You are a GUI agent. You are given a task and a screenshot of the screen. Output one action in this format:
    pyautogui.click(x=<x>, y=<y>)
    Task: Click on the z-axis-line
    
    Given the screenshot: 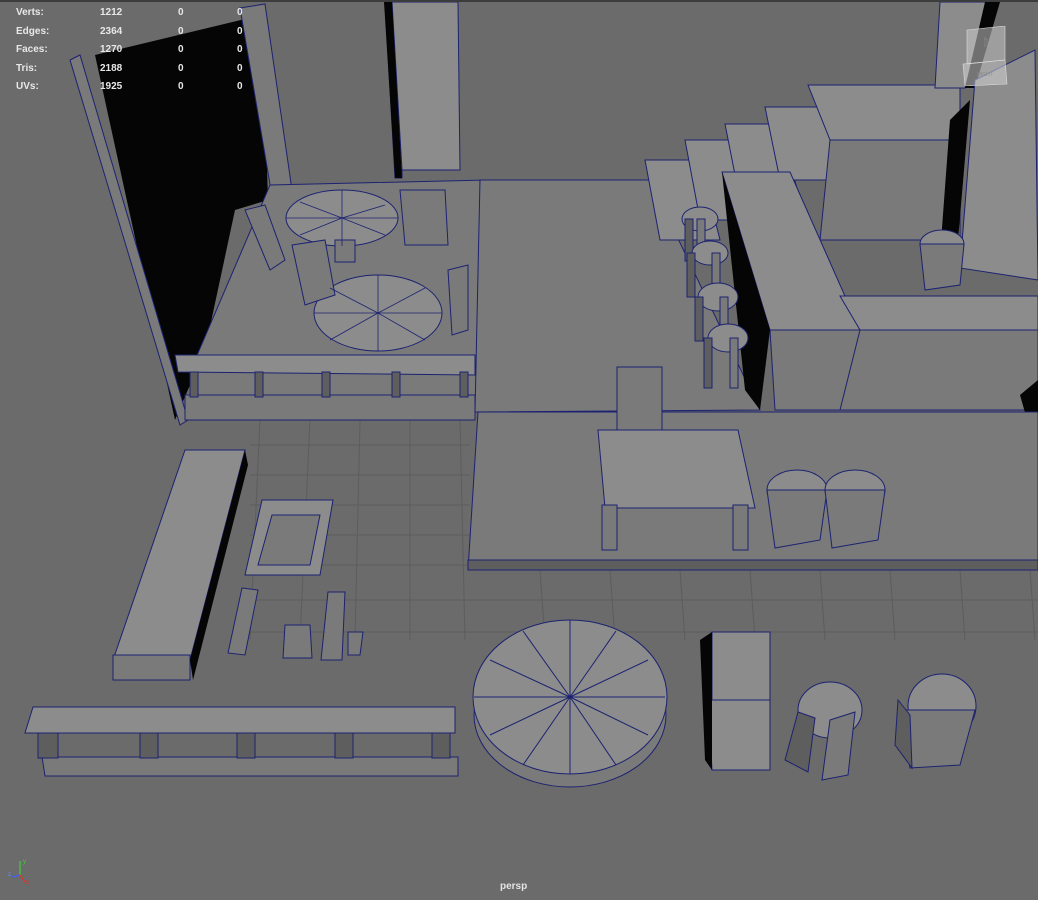 What is the action you would take?
    pyautogui.click(x=16, y=876)
    